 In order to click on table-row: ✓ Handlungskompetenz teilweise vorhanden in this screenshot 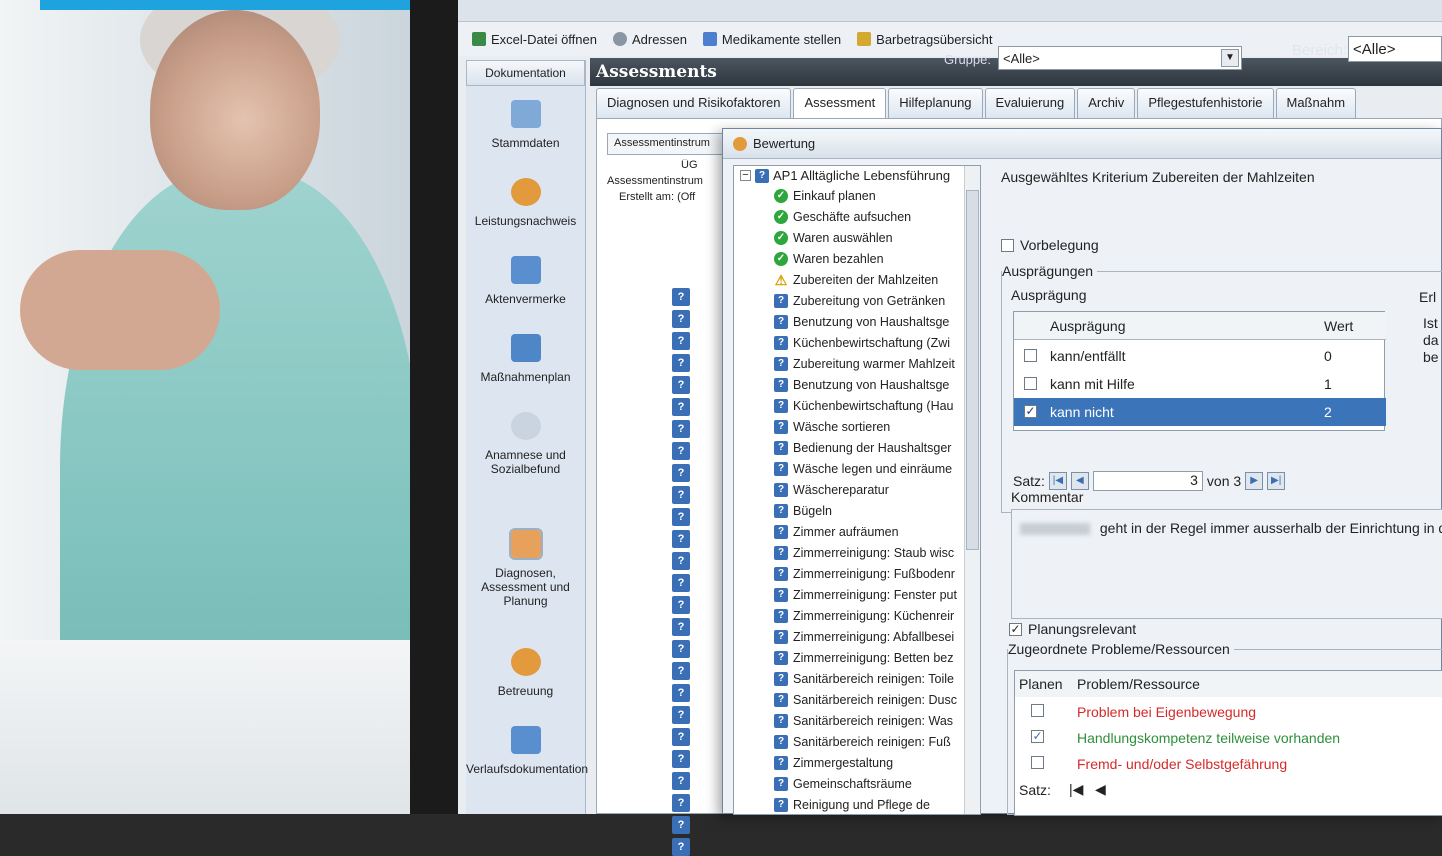, I will do `click(1228, 738)`.